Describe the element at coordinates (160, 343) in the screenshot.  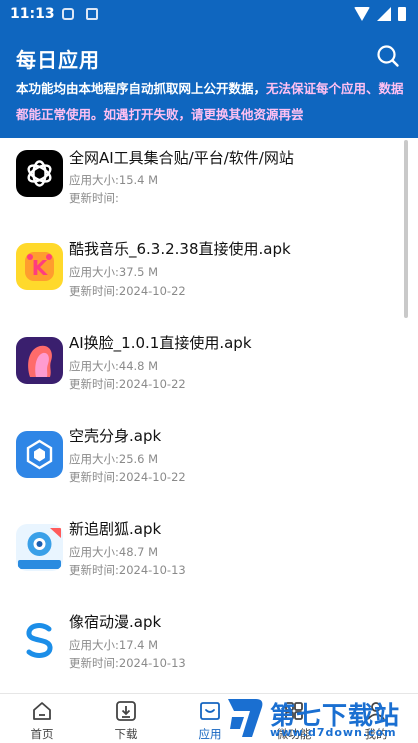
I see `app-name: AI换脸_1.0.1直接使用.apk` at that location.